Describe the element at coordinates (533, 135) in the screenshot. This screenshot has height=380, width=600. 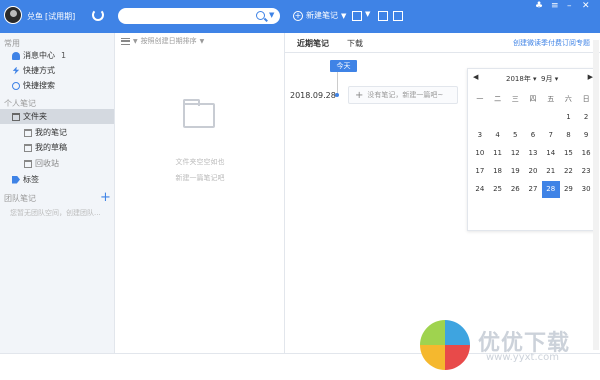
I see `calendar-day: 6` at that location.